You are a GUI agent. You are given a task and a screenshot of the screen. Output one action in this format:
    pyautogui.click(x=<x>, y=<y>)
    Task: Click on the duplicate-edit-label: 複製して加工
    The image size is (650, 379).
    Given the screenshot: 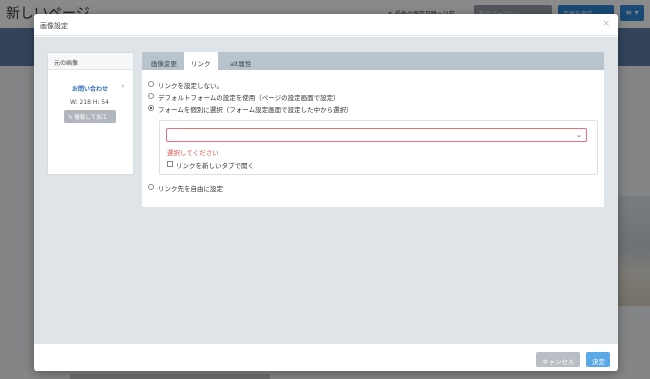 What is the action you would take?
    pyautogui.click(x=91, y=118)
    